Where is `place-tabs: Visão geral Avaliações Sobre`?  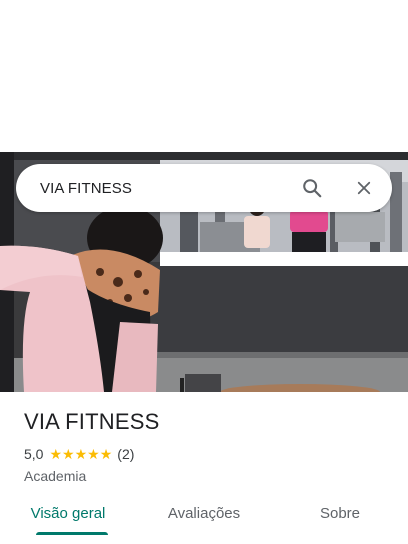 place-tabs: Visão geral Avaliações Sobre is located at coordinates (204, 515).